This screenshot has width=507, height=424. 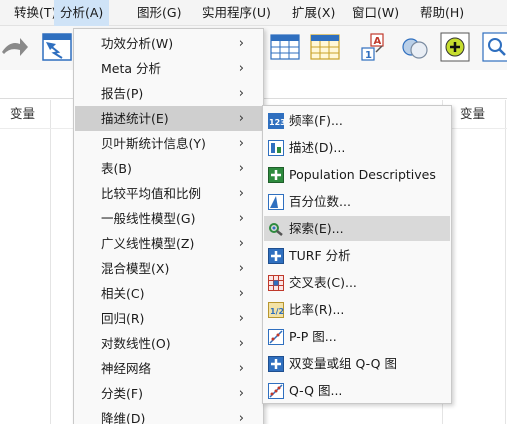 What do you see at coordinates (168, 293) in the screenshot?
I see `menu-item-correlate: 相关(C) ›` at bounding box center [168, 293].